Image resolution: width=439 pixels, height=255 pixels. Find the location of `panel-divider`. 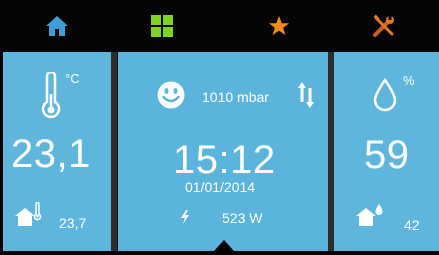

panel-divider is located at coordinates (114, 151).